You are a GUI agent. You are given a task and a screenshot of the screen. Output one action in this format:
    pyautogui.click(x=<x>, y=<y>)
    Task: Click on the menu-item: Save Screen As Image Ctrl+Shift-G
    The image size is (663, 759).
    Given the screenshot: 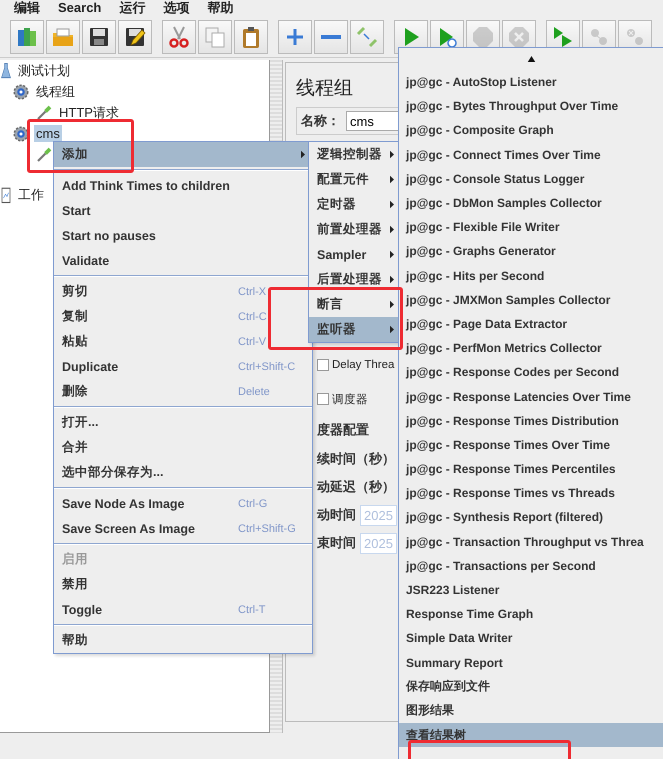 What is the action you would take?
    pyautogui.click(x=183, y=528)
    